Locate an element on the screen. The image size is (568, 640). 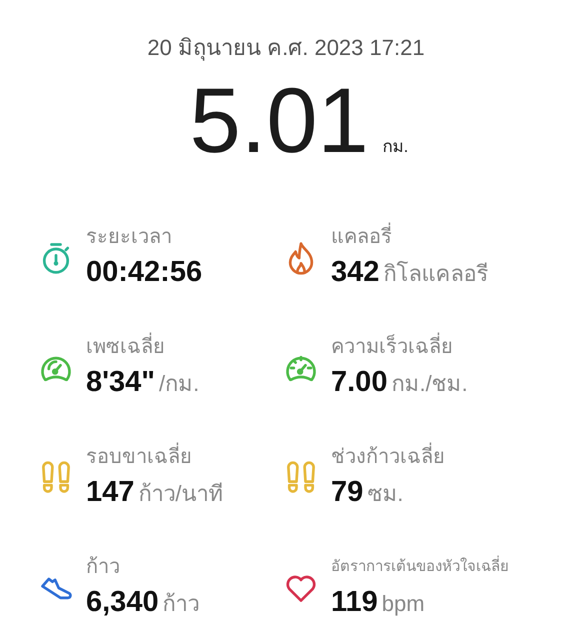
stat-label: อัตราการเต้นของหัวใจเฉลี่ย is located at coordinates (420, 565).